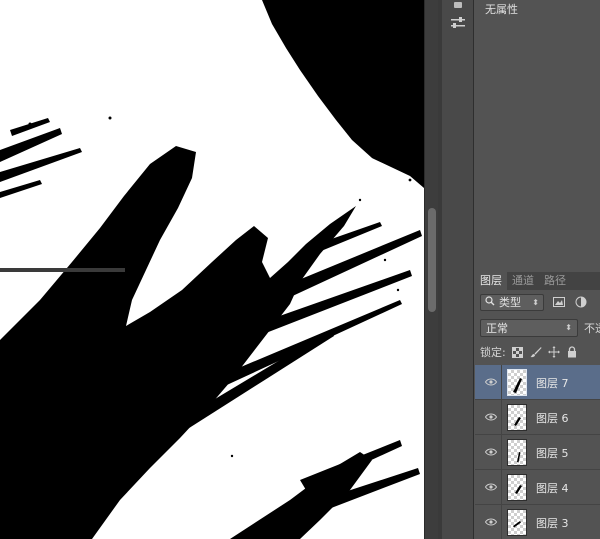 The height and width of the screenshot is (539, 600). I want to click on no-properties-text: 无属性, so click(501, 9).